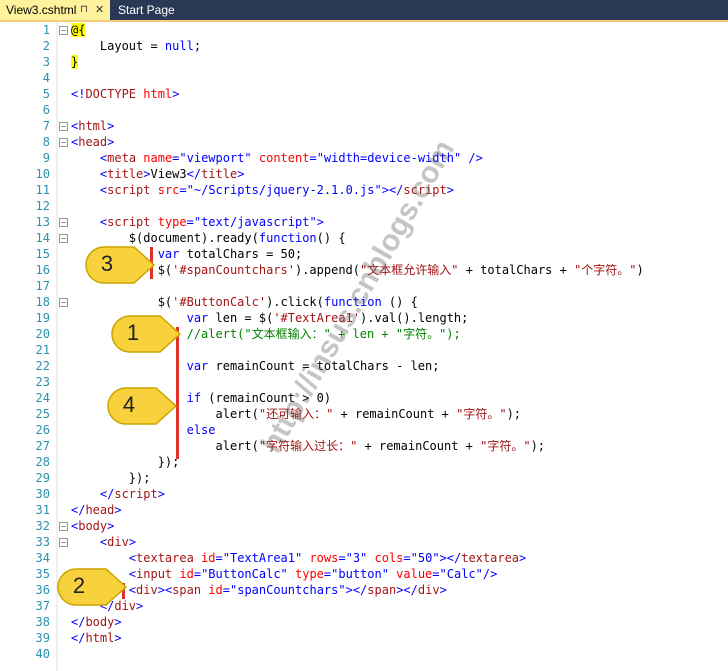 Image resolution: width=728 pixels, height=671 pixels. What do you see at coordinates (364, 478) in the screenshot?
I see `code-line: 29 });` at bounding box center [364, 478].